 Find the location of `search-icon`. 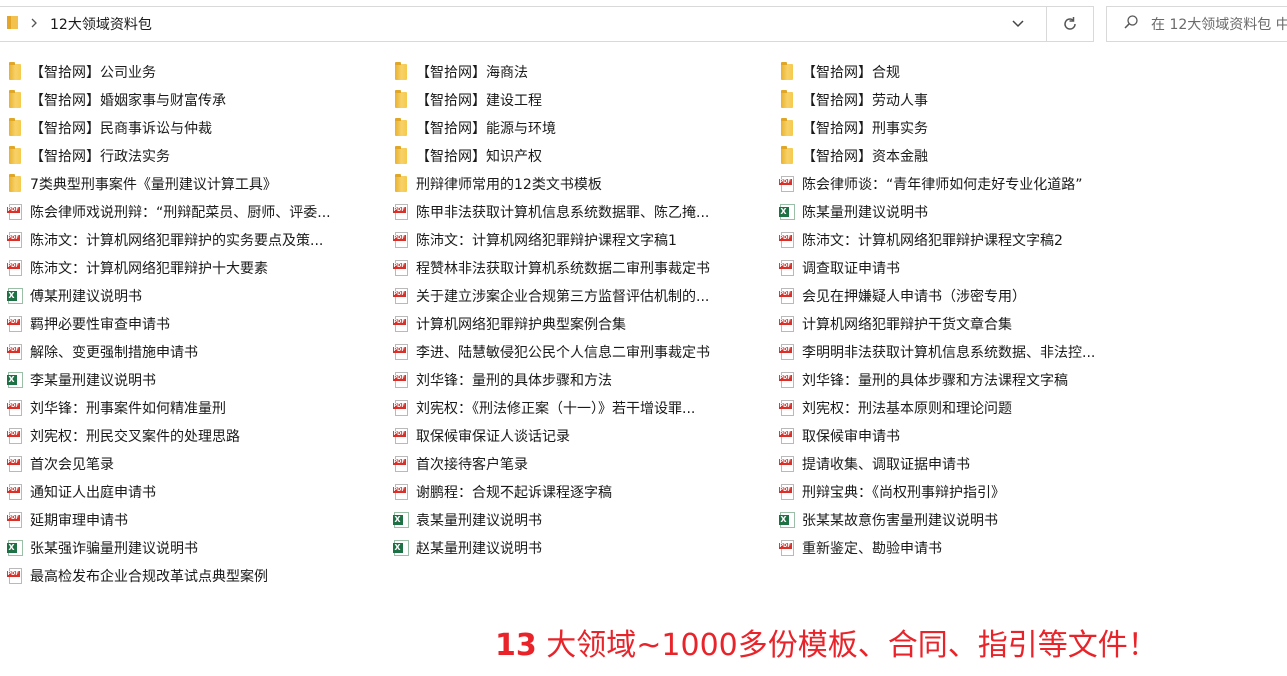

search-icon is located at coordinates (1131, 24).